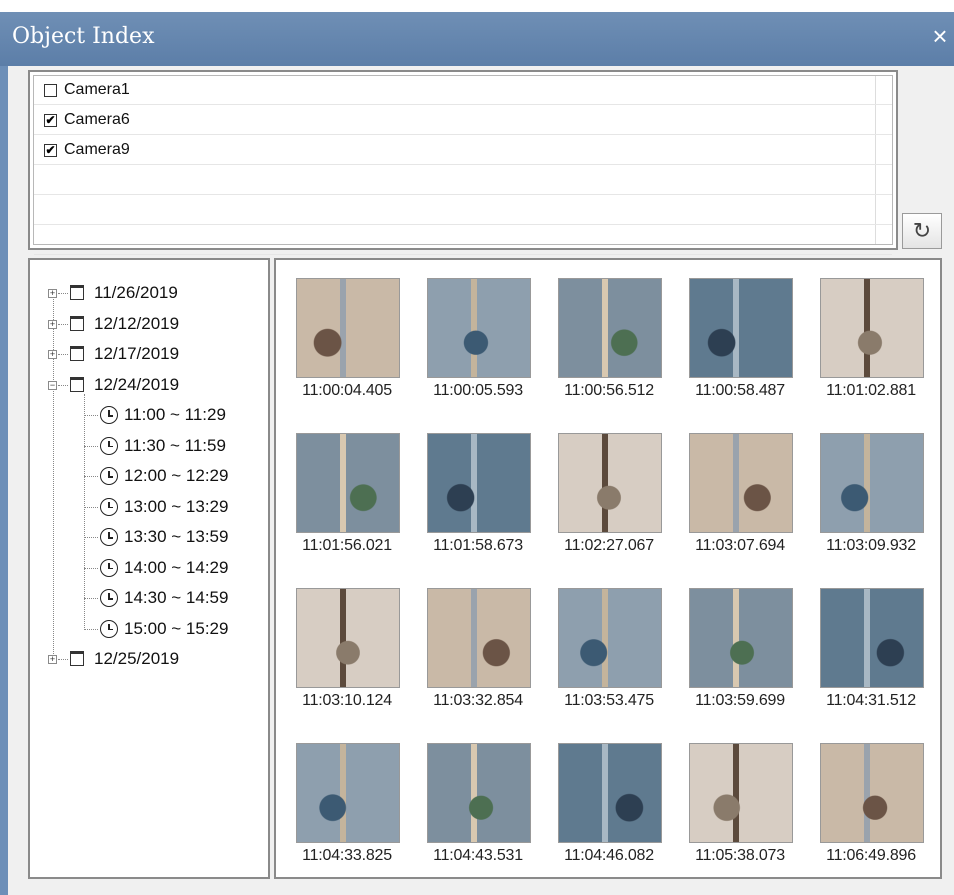 This screenshot has width=954, height=895. Describe the element at coordinates (50, 90) in the screenshot. I see `camera-checkbox` at that location.